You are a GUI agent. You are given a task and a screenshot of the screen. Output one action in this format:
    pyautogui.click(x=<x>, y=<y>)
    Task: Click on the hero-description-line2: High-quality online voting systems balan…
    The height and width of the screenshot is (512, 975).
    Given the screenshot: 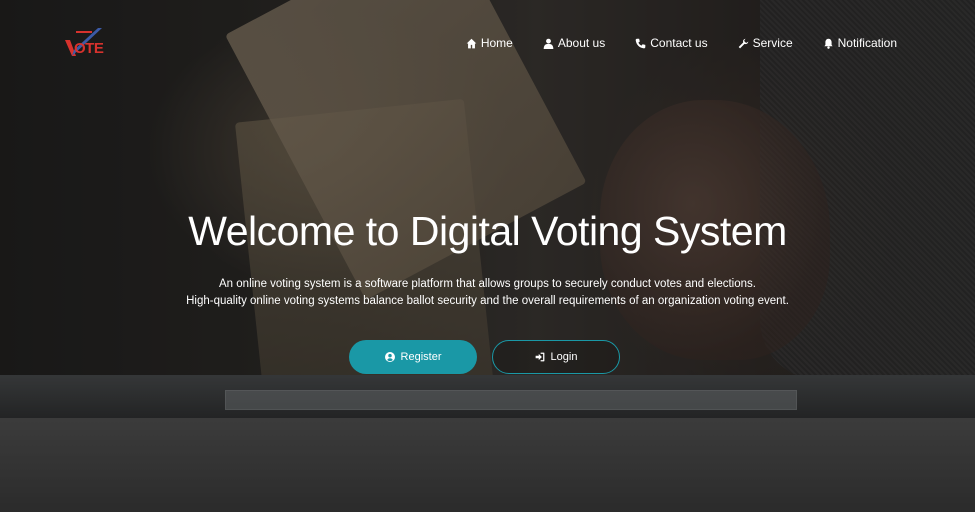 What is the action you would take?
    pyautogui.click(x=487, y=301)
    